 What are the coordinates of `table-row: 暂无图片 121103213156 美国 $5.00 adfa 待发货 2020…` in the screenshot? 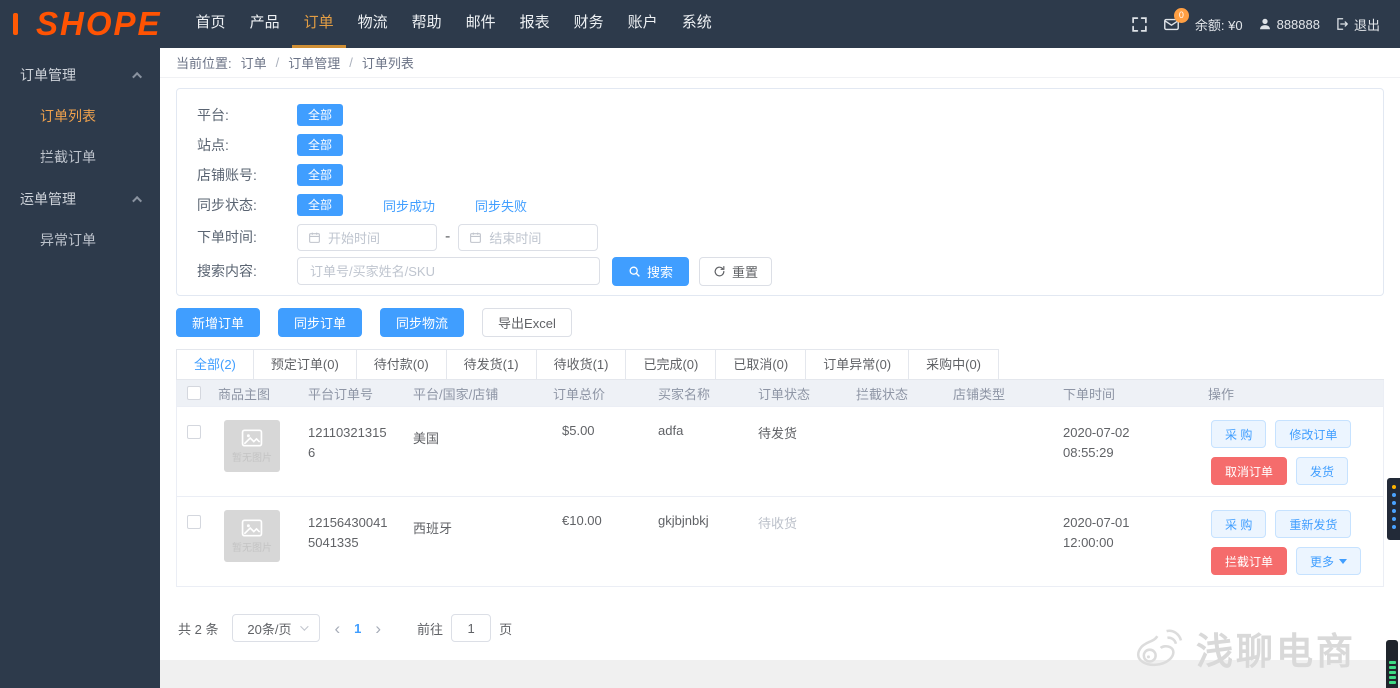 It's located at (780, 451).